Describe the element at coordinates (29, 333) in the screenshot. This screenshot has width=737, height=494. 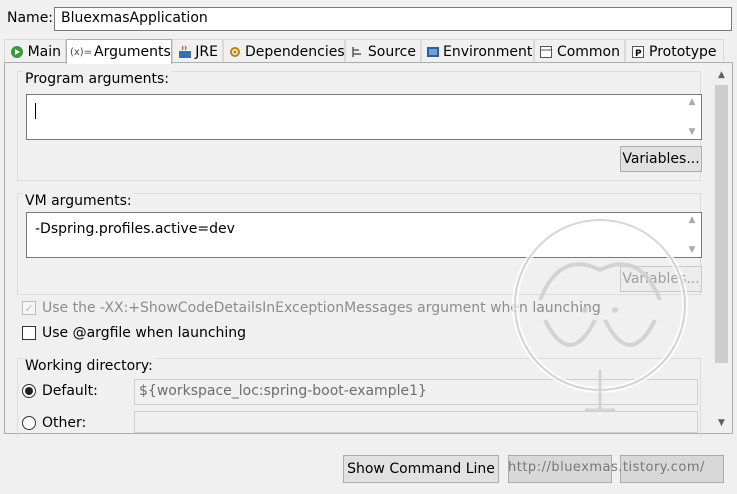
I see `argfile-checkbox` at that location.